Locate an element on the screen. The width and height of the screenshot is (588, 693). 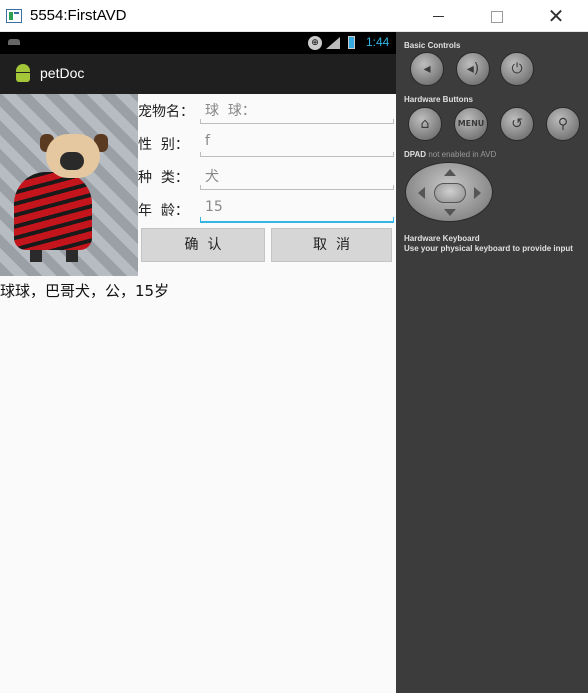
sim-icon: ⊕ is located at coordinates (315, 43).